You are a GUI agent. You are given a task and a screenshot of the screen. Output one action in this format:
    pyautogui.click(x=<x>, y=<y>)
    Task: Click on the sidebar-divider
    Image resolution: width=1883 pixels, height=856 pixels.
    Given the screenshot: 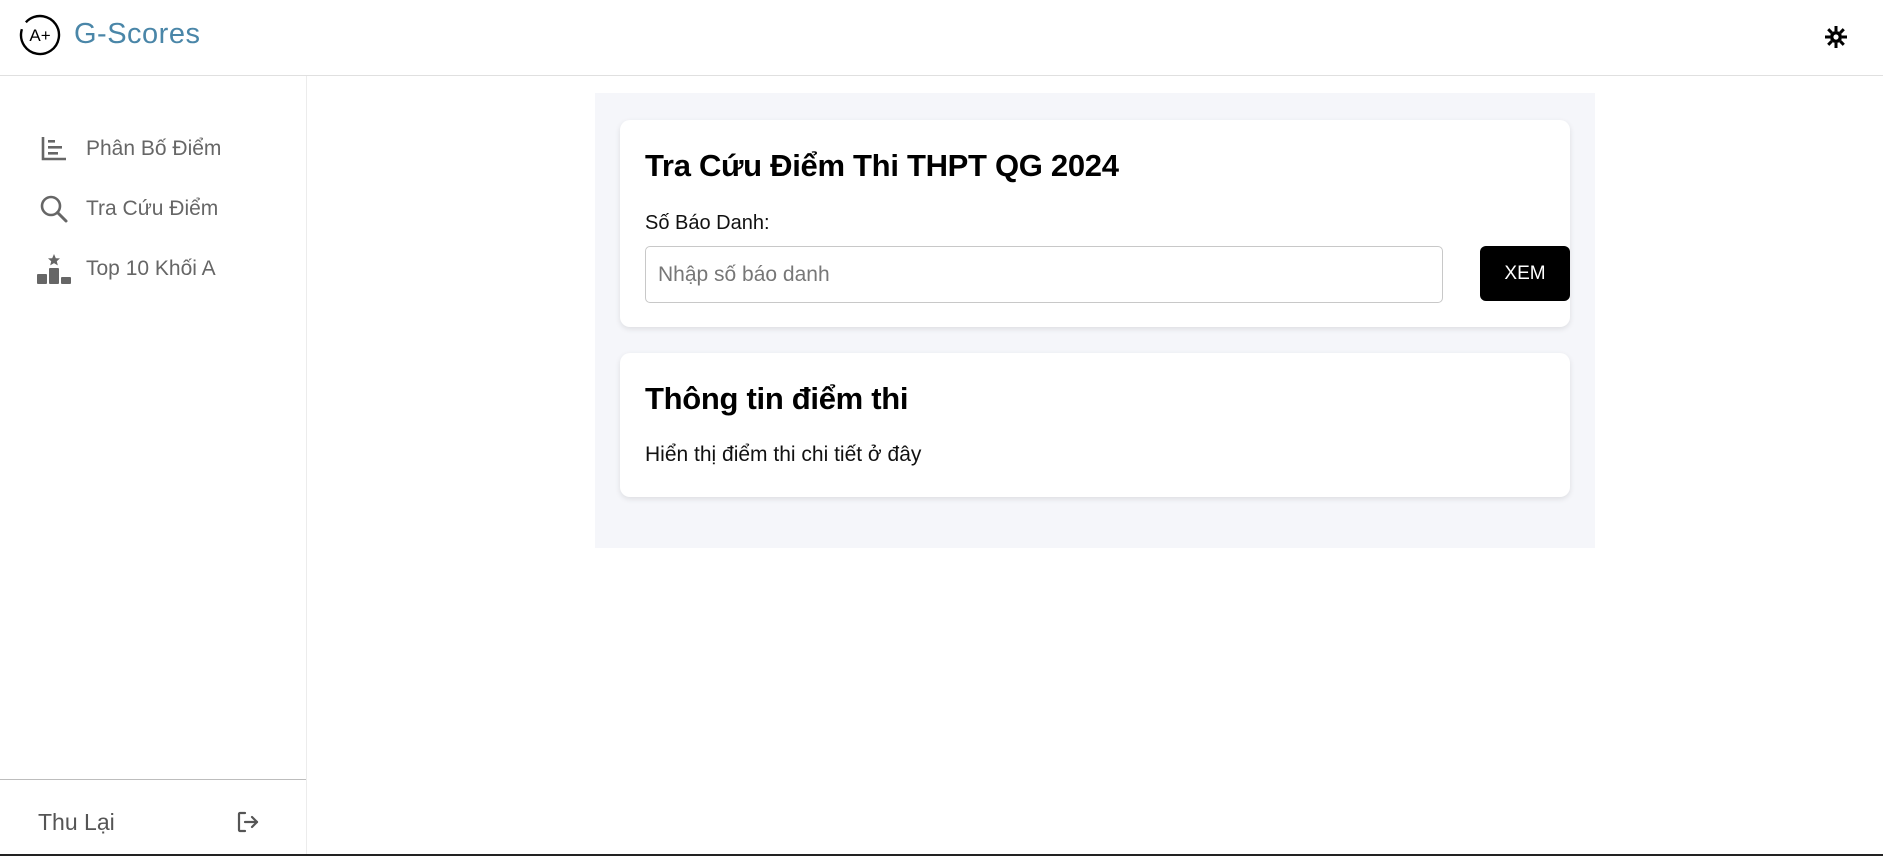 What is the action you would take?
    pyautogui.click(x=153, y=779)
    